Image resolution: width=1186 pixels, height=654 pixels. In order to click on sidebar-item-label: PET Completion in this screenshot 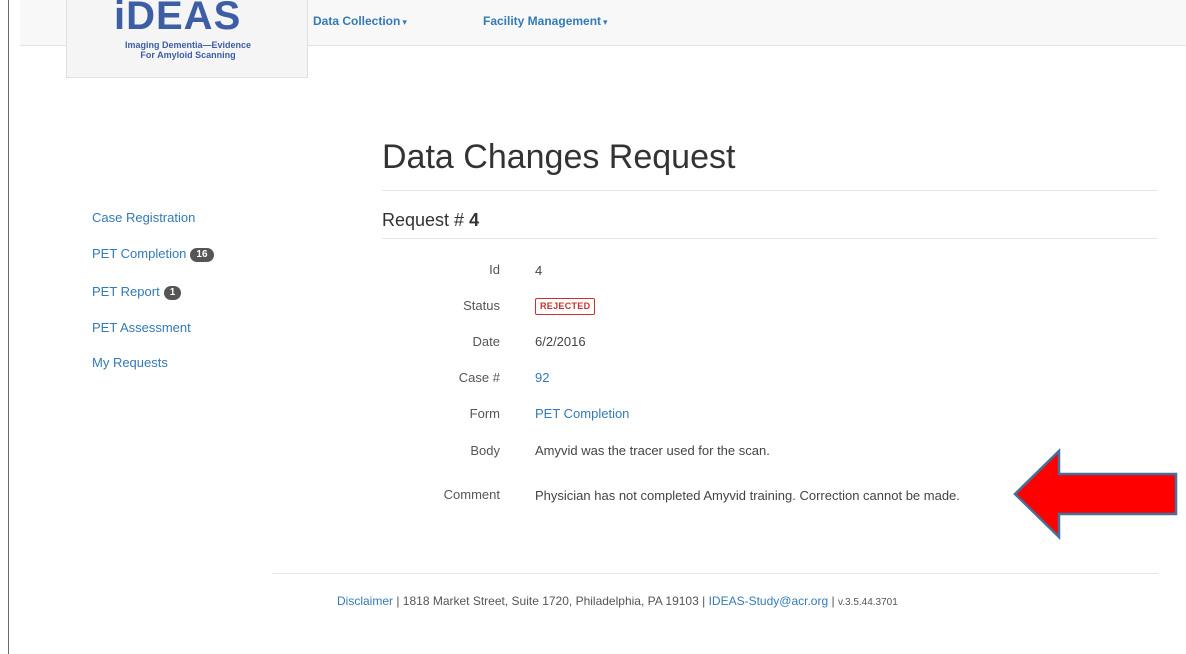, I will do `click(139, 253)`.